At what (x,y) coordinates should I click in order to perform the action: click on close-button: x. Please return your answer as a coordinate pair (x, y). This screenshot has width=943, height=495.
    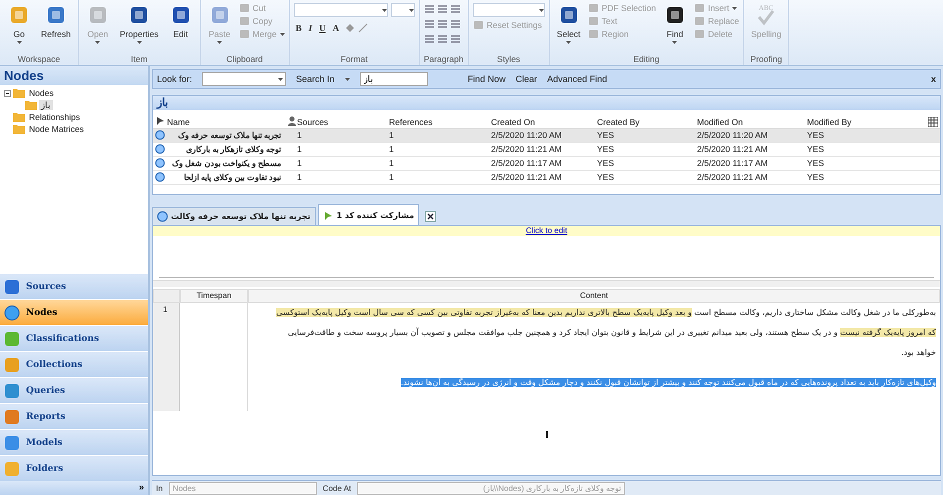
    Looking at the image, I should click on (933, 79).